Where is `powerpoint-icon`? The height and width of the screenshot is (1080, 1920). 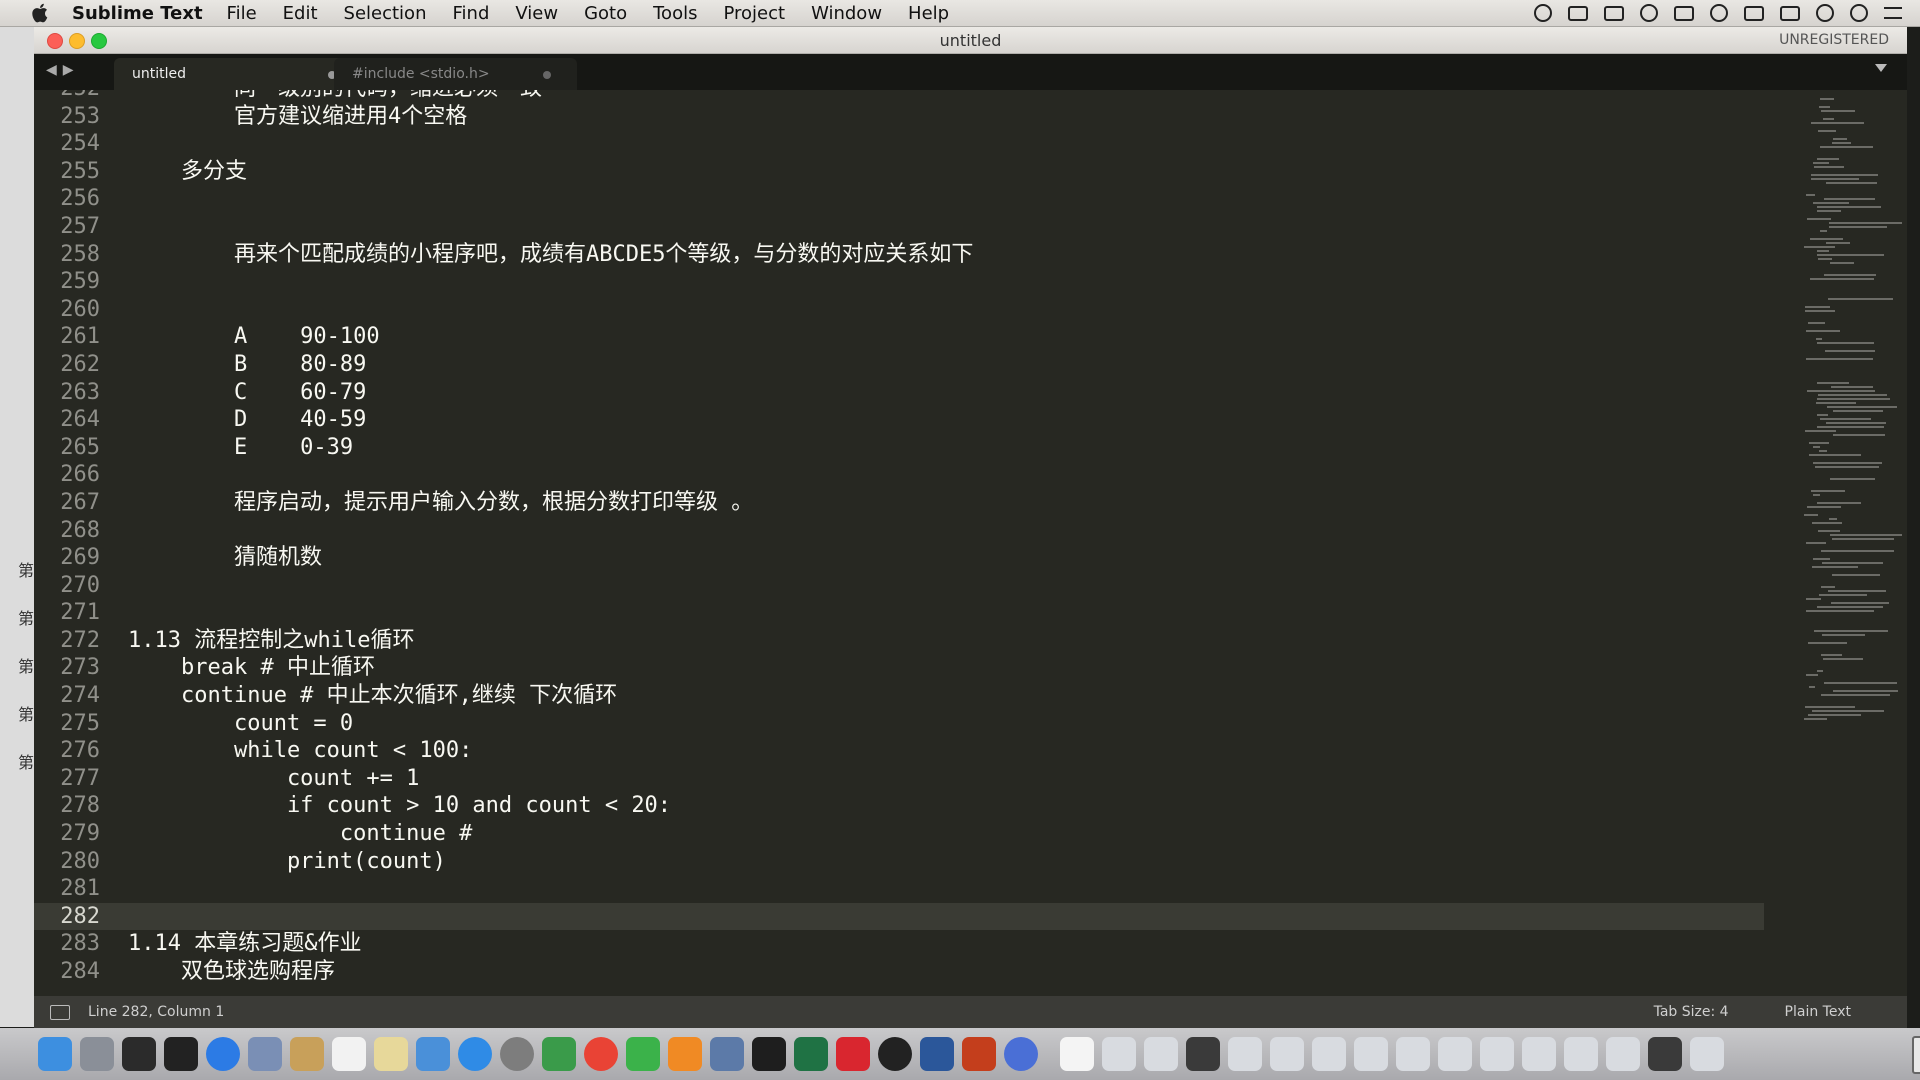
powerpoint-icon is located at coordinates (979, 1054).